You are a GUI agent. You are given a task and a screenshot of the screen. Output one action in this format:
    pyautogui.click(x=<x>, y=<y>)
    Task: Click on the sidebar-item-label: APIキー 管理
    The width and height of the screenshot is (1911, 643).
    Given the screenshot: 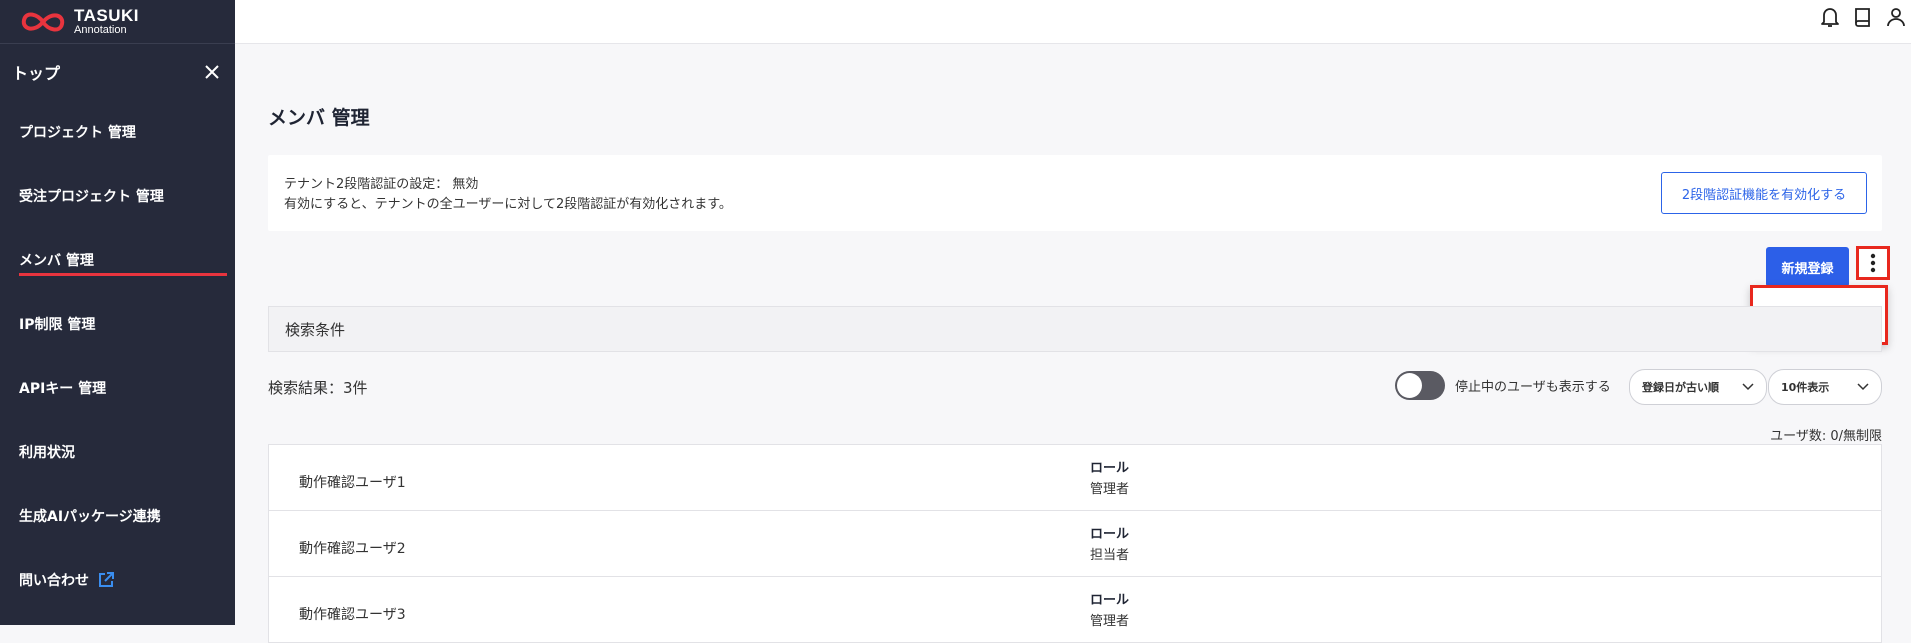 What is the action you would take?
    pyautogui.click(x=63, y=389)
    